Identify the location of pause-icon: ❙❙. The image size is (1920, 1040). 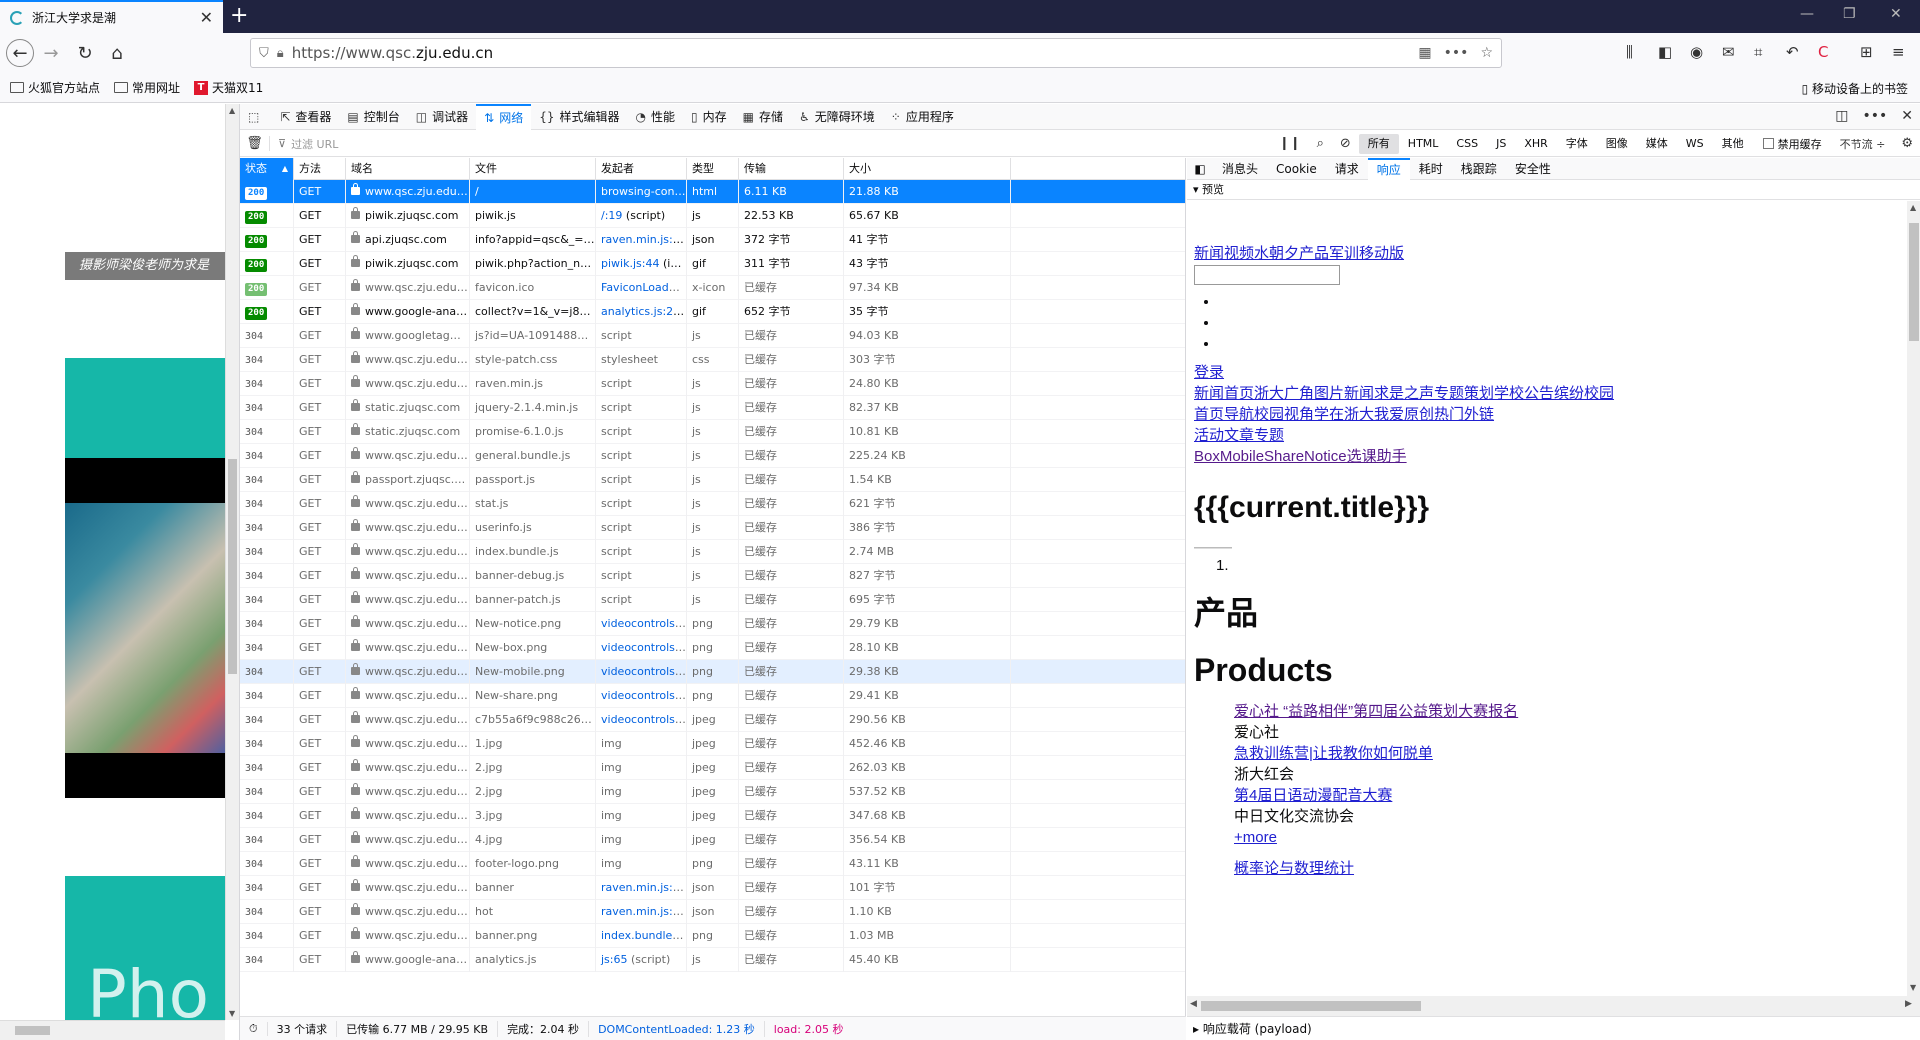
(1290, 143).